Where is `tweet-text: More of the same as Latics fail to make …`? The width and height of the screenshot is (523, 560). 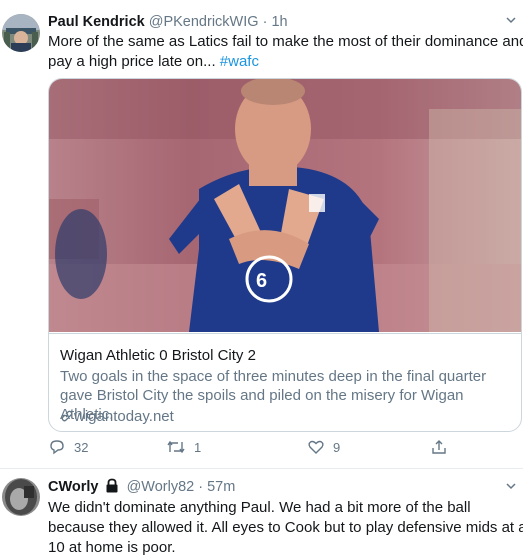 tweet-text: More of the same as Latics fail to make … is located at coordinates (285, 52).